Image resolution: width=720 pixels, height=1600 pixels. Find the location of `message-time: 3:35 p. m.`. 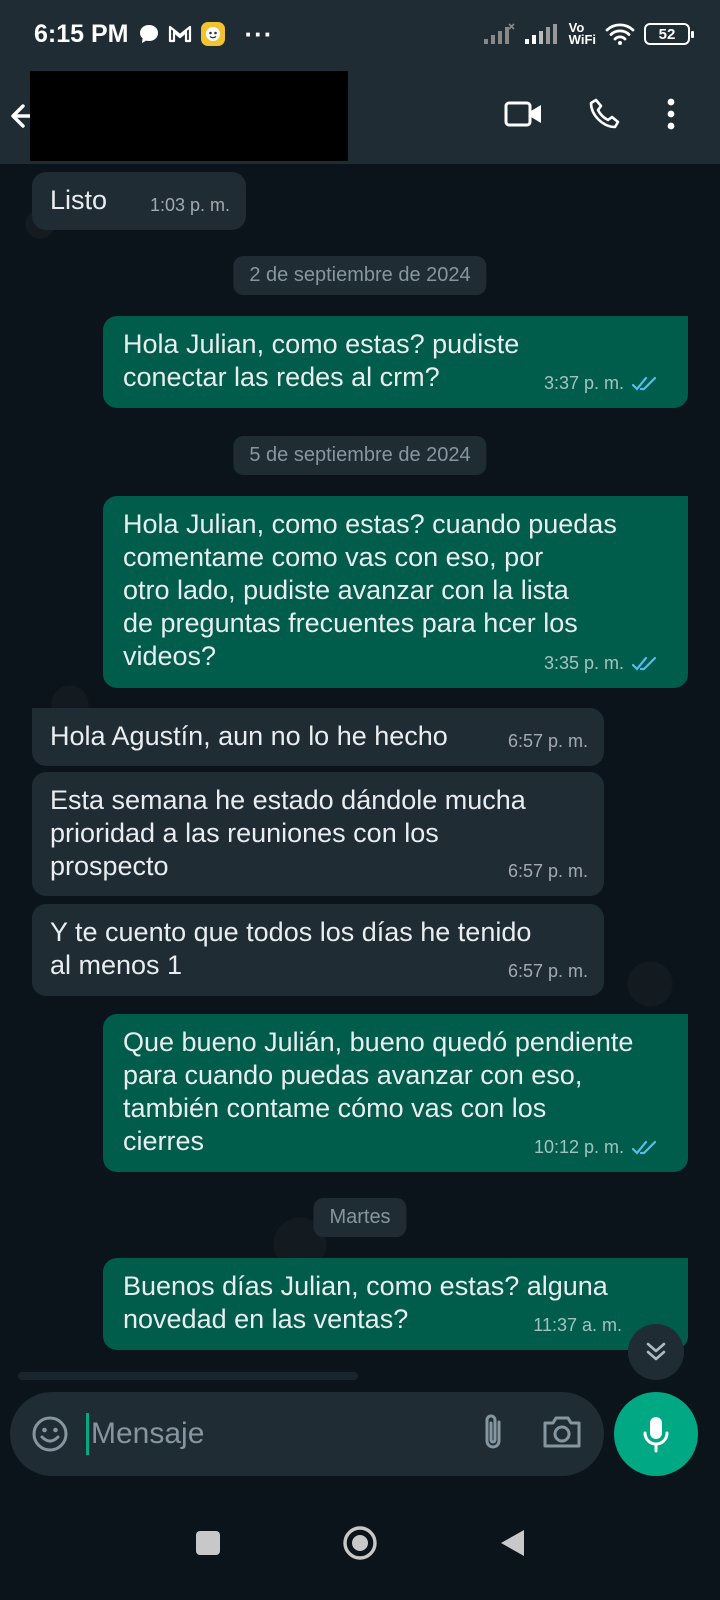

message-time: 3:35 p. m. is located at coordinates (583, 663).